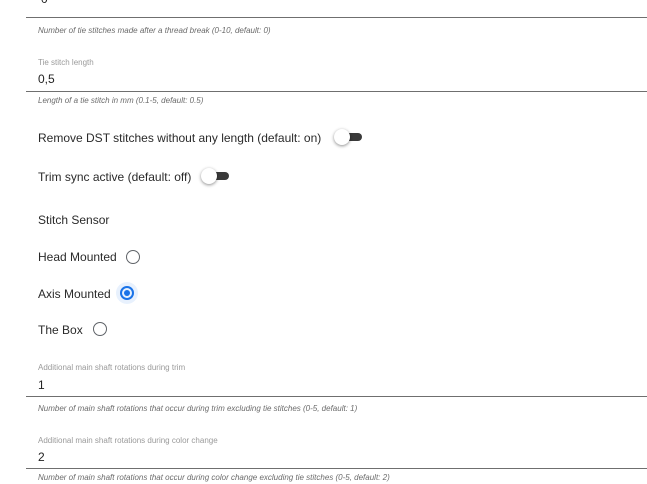  Describe the element at coordinates (209, 176) in the screenshot. I see `trim-sync-toggle-knob` at that location.